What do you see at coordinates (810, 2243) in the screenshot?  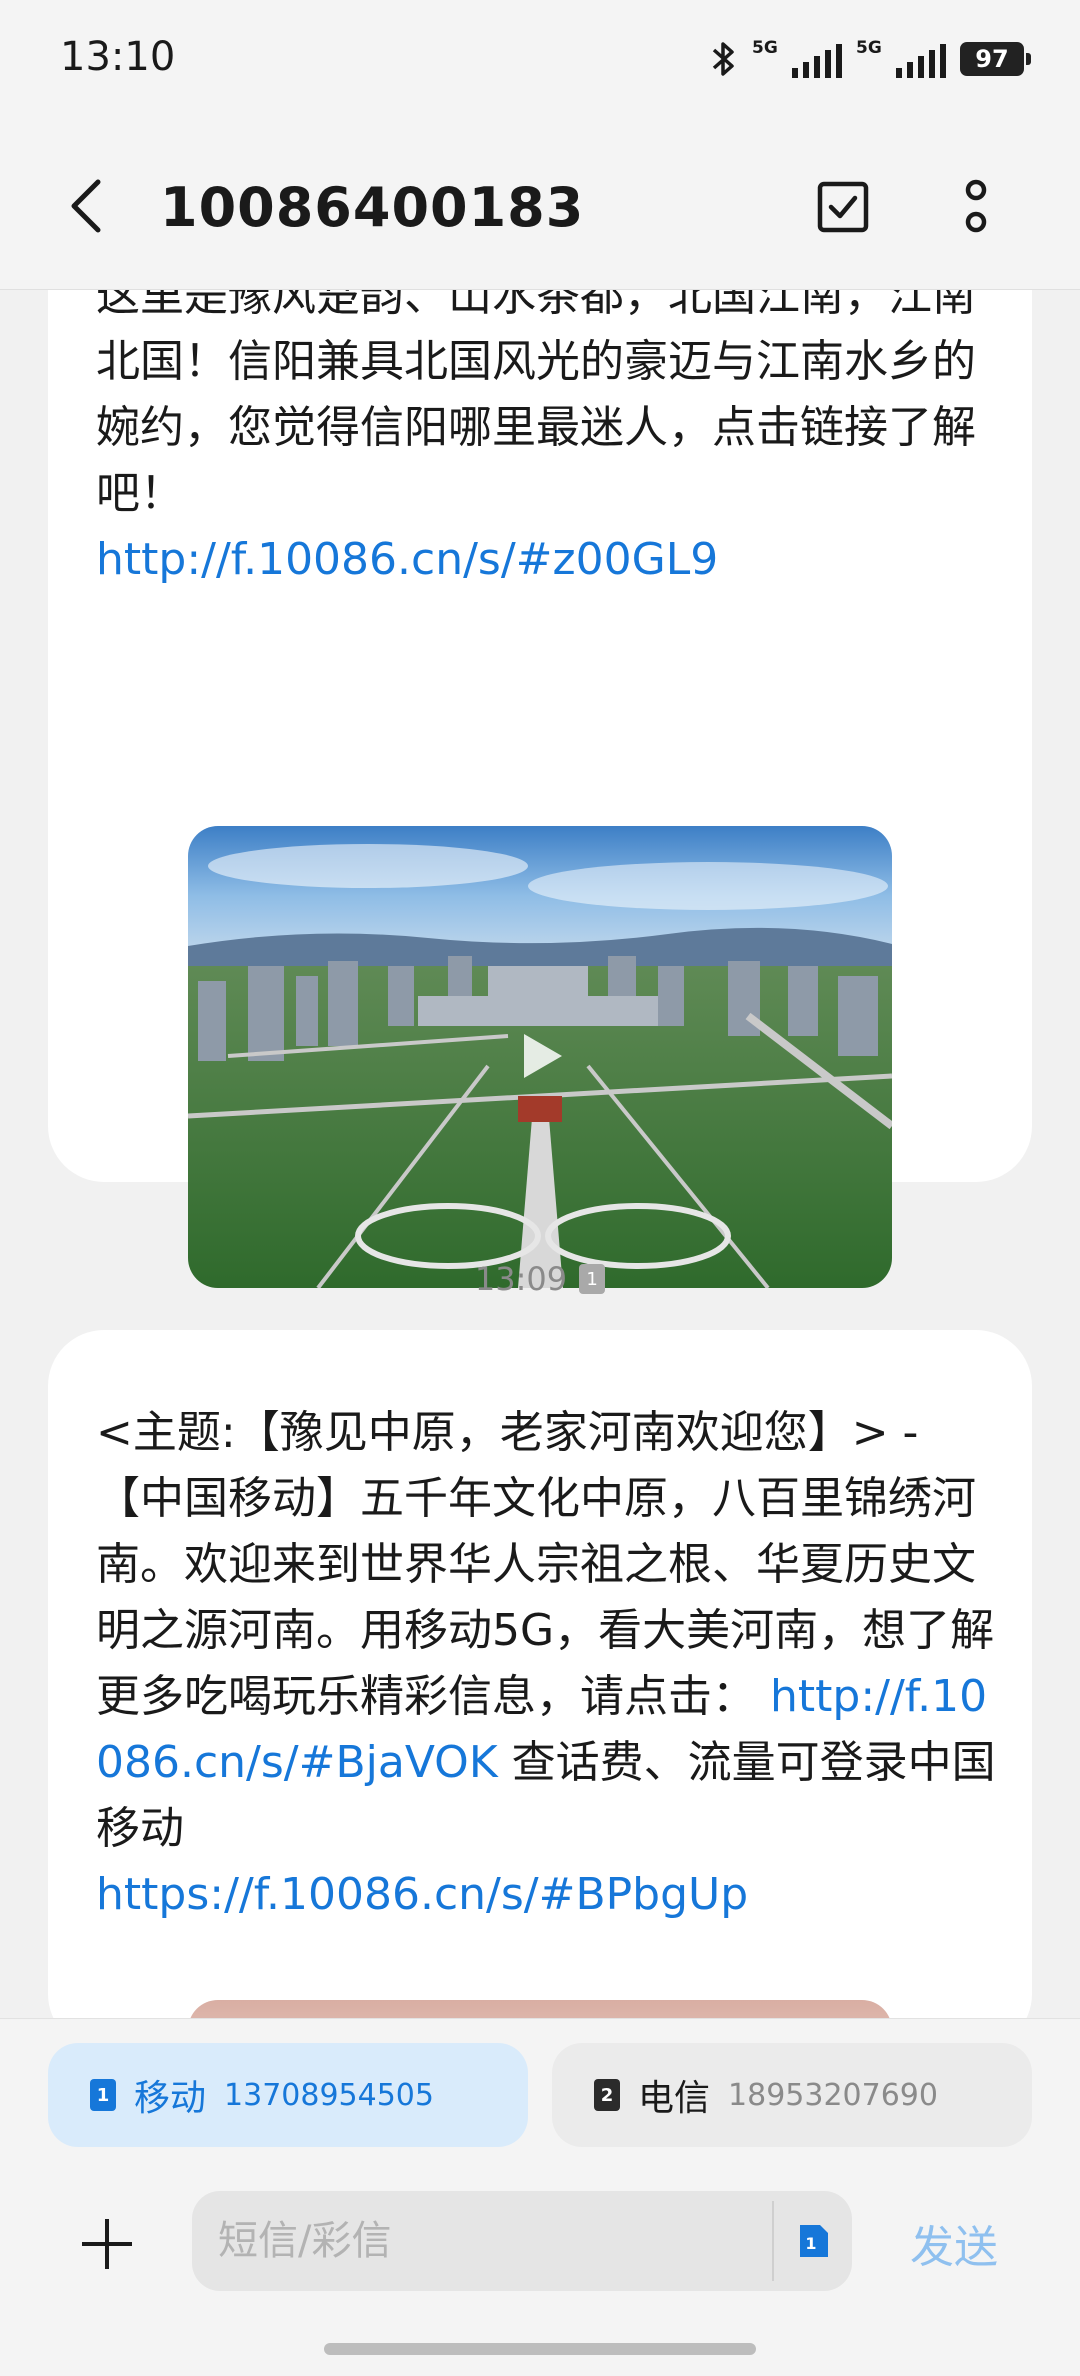 I see `sim-switch-slot: 1` at bounding box center [810, 2243].